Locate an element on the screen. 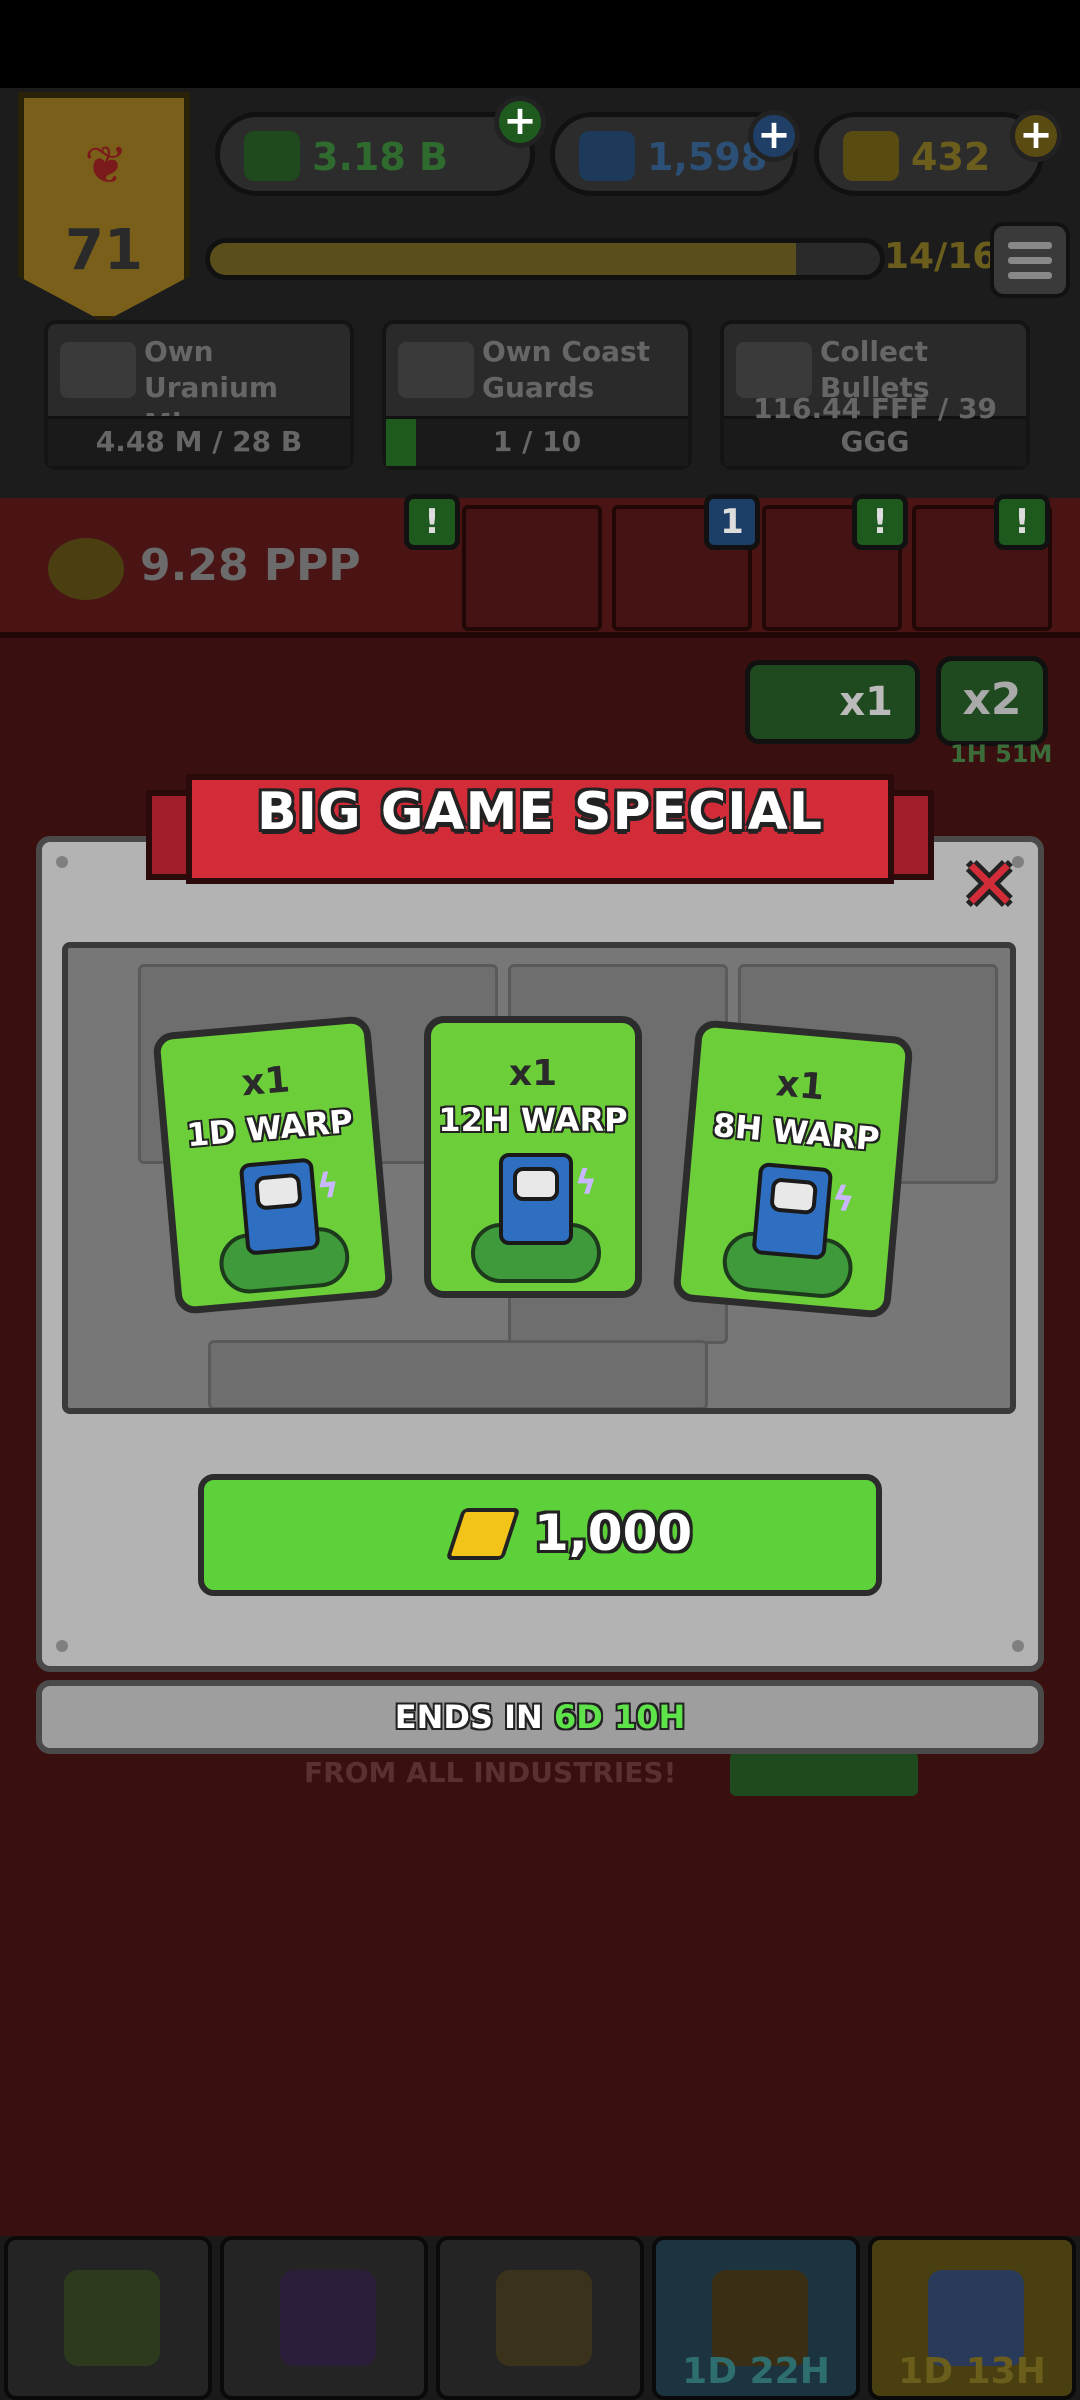 The height and width of the screenshot is (2400, 1080). level-number: 71 is located at coordinates (104, 250).